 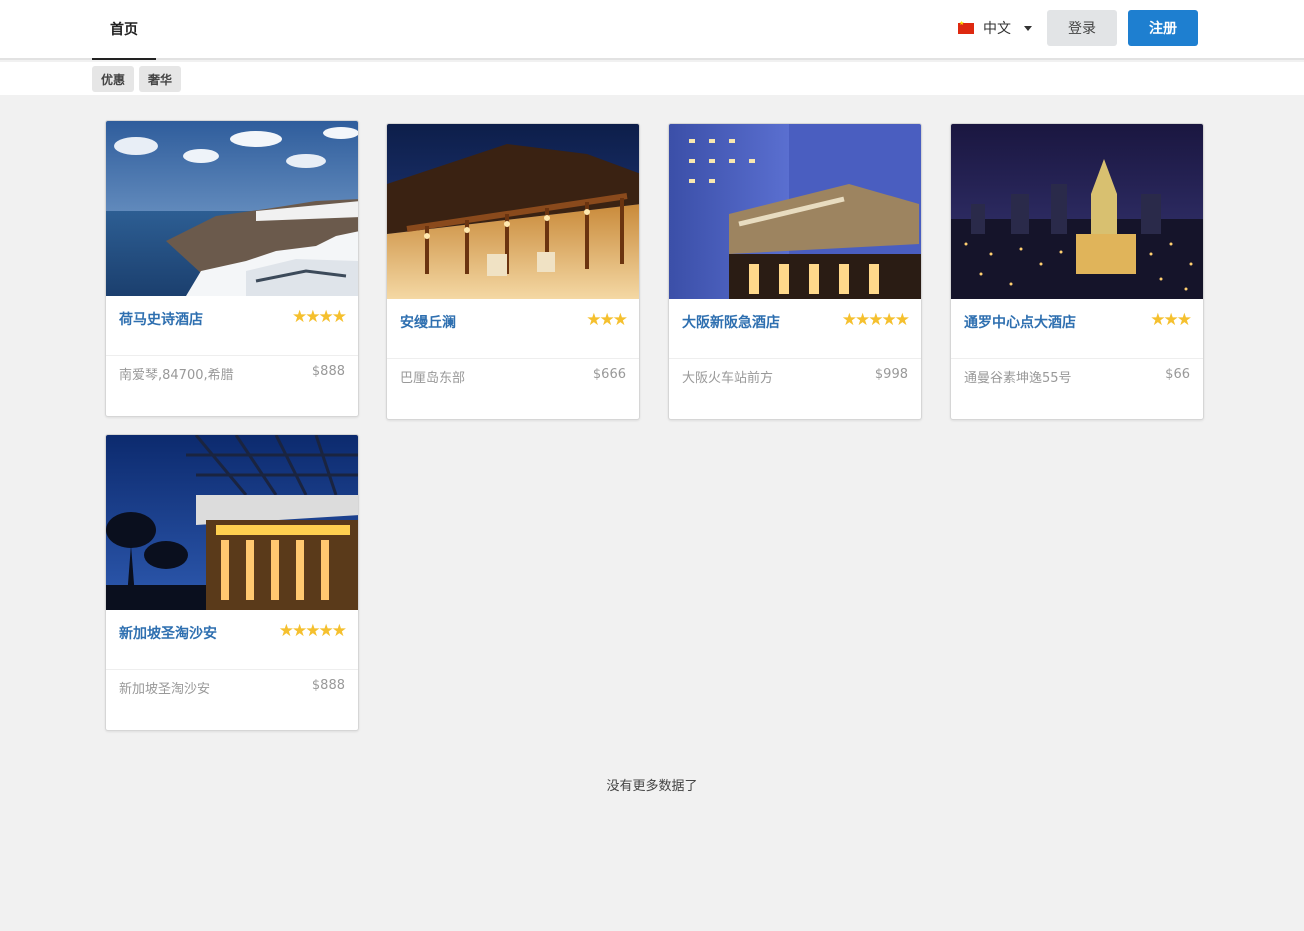 I want to click on hotel-image-sentosa, so click(x=232, y=522).